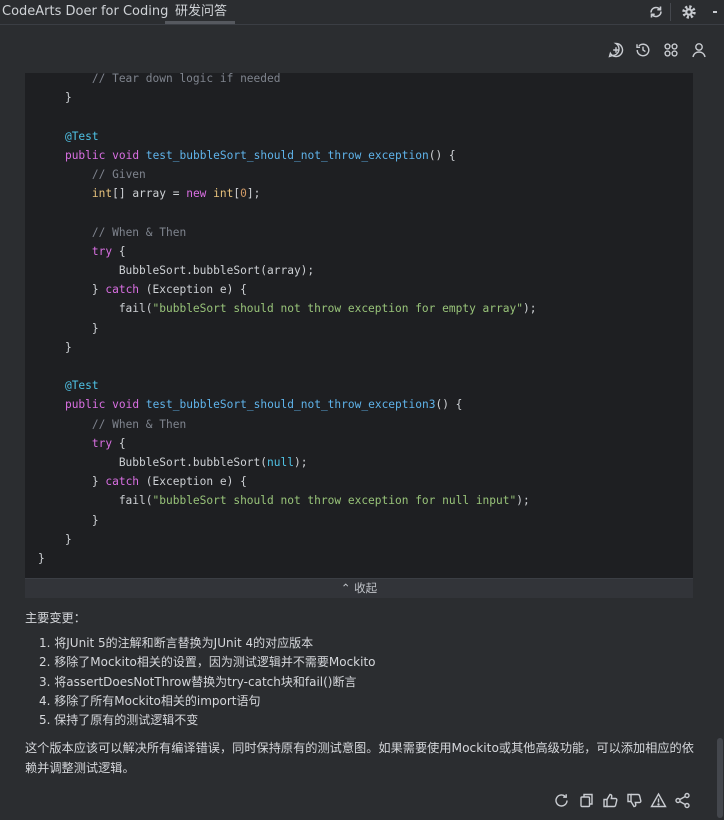 The height and width of the screenshot is (820, 724). I want to click on apps-icon, so click(671, 50).